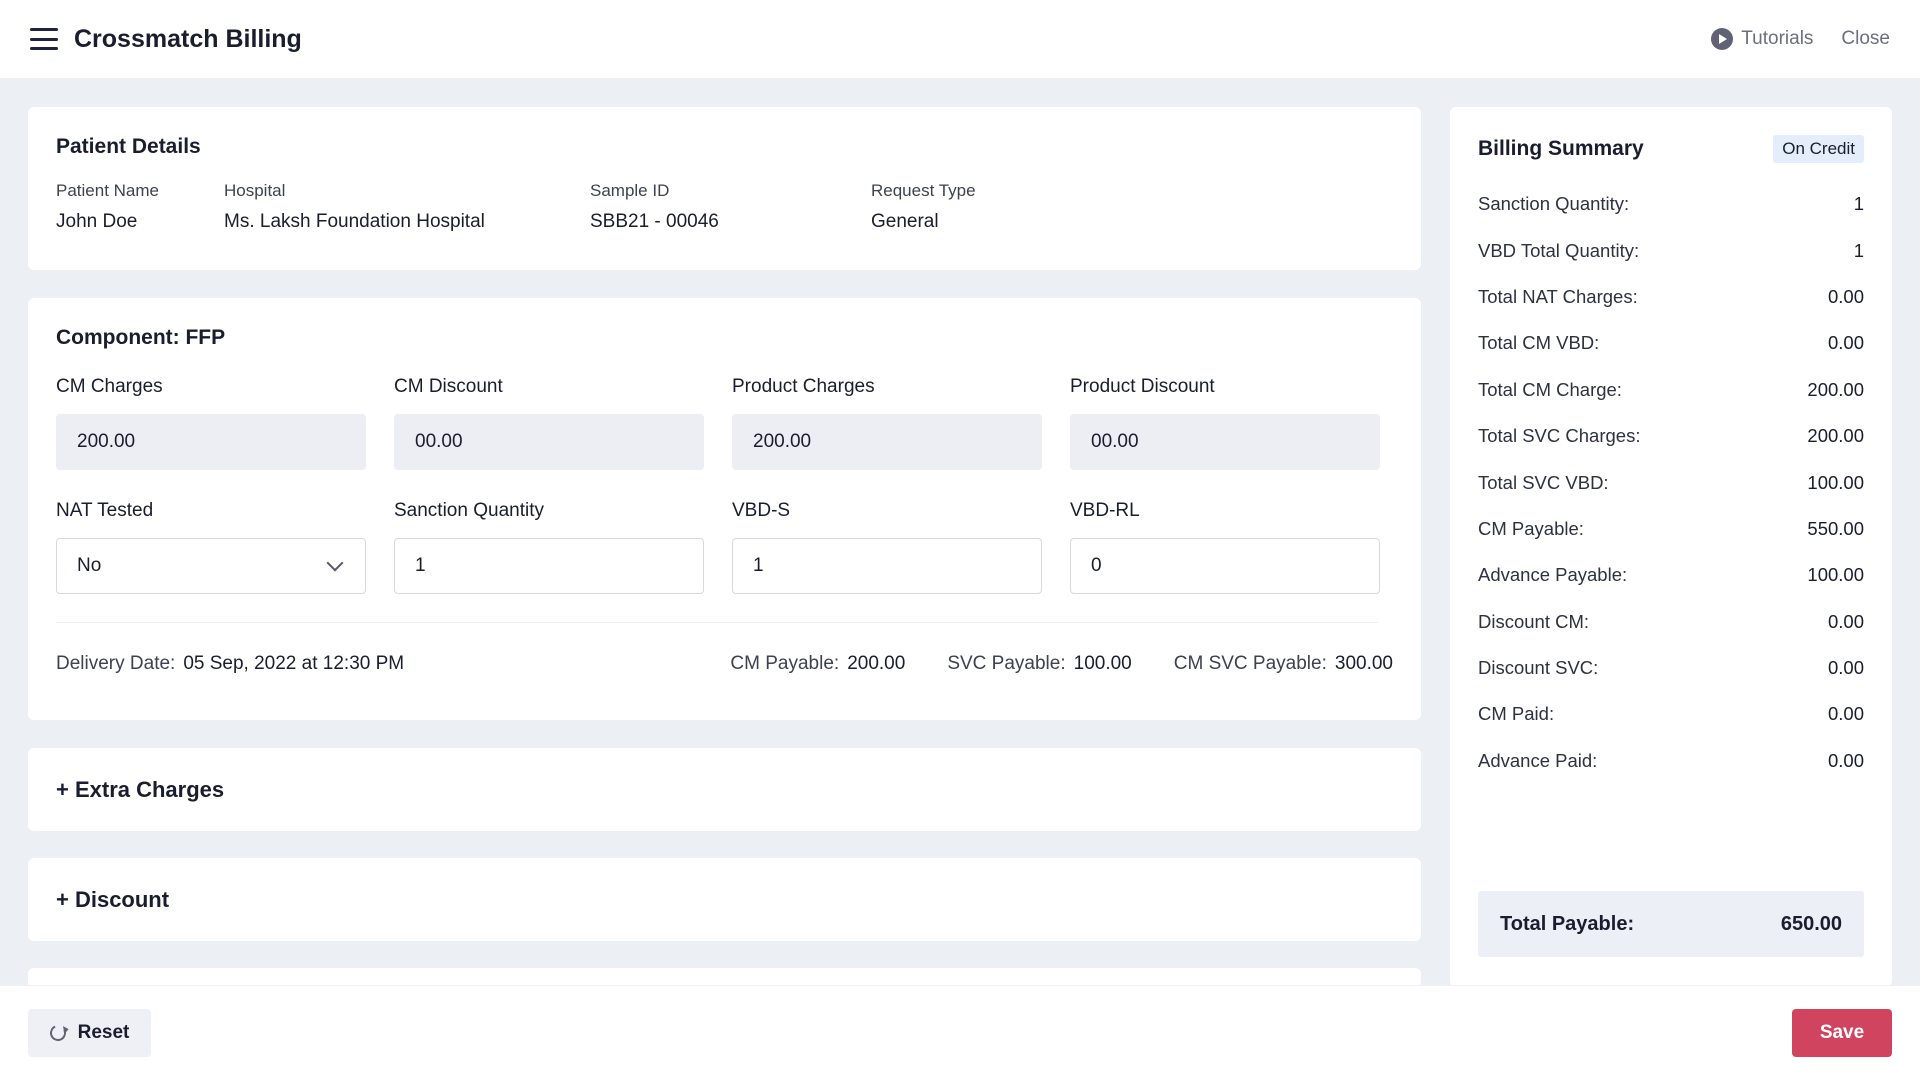 Image resolution: width=1920 pixels, height=1080 pixels. Describe the element at coordinates (1553, 575) in the screenshot. I see `summary-row-label: Advance Payable:` at that location.